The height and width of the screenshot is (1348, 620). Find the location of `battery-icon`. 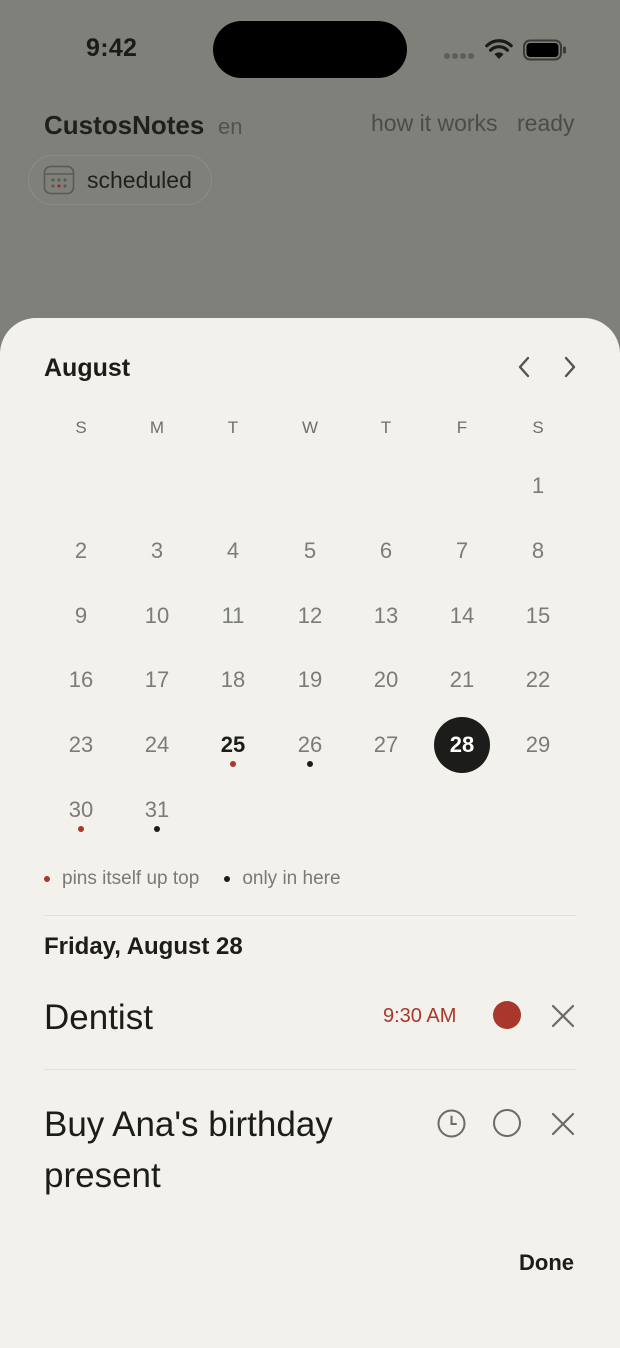

battery-icon is located at coordinates (544, 50).